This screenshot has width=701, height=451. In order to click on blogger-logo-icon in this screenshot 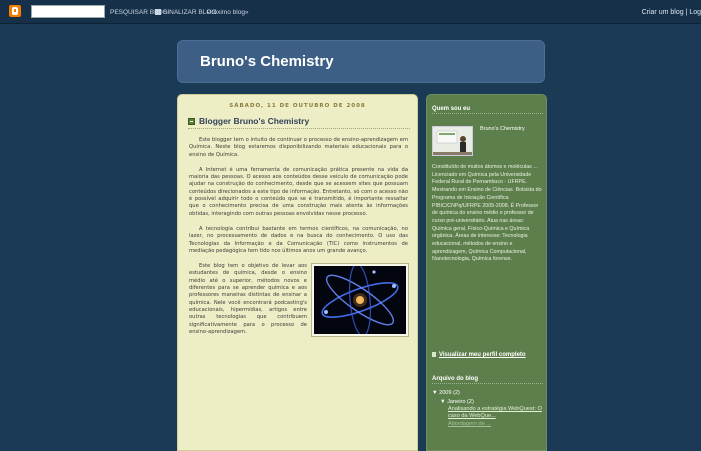, I will do `click(15, 11)`.